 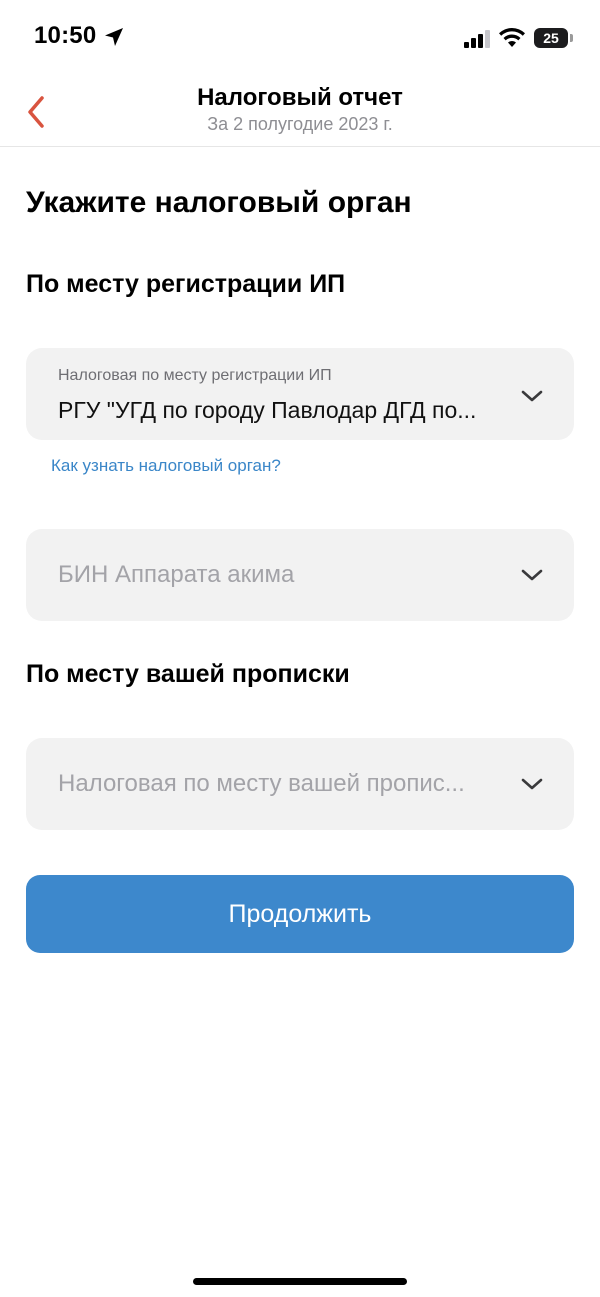 What do you see at coordinates (176, 574) in the screenshot?
I see `akimat-bin-placeholder: БИН Аппарата акима` at bounding box center [176, 574].